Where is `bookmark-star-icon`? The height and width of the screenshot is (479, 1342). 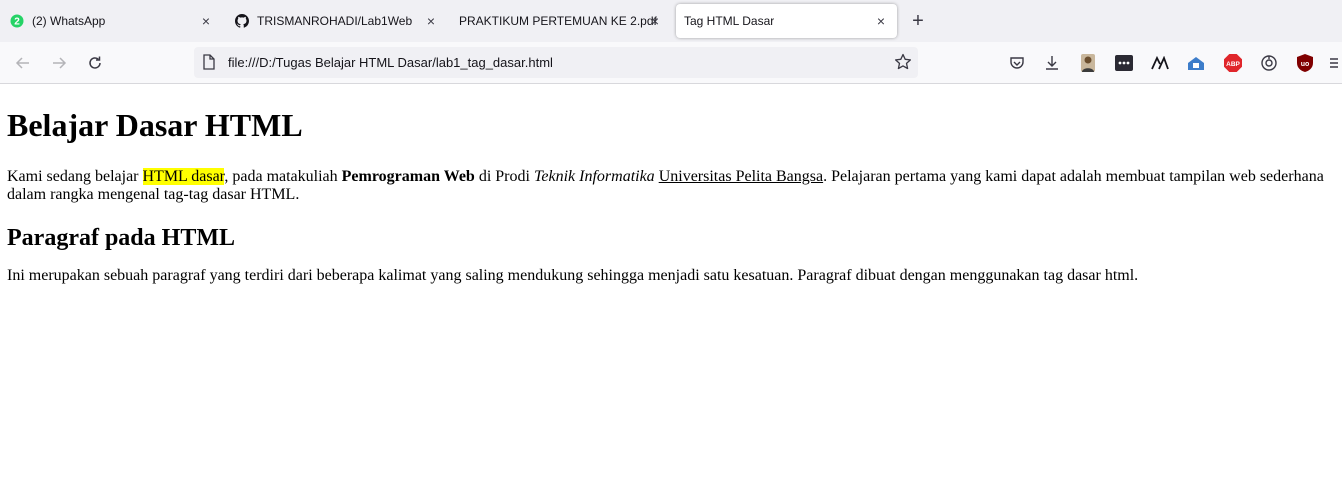 bookmark-star-icon is located at coordinates (903, 62).